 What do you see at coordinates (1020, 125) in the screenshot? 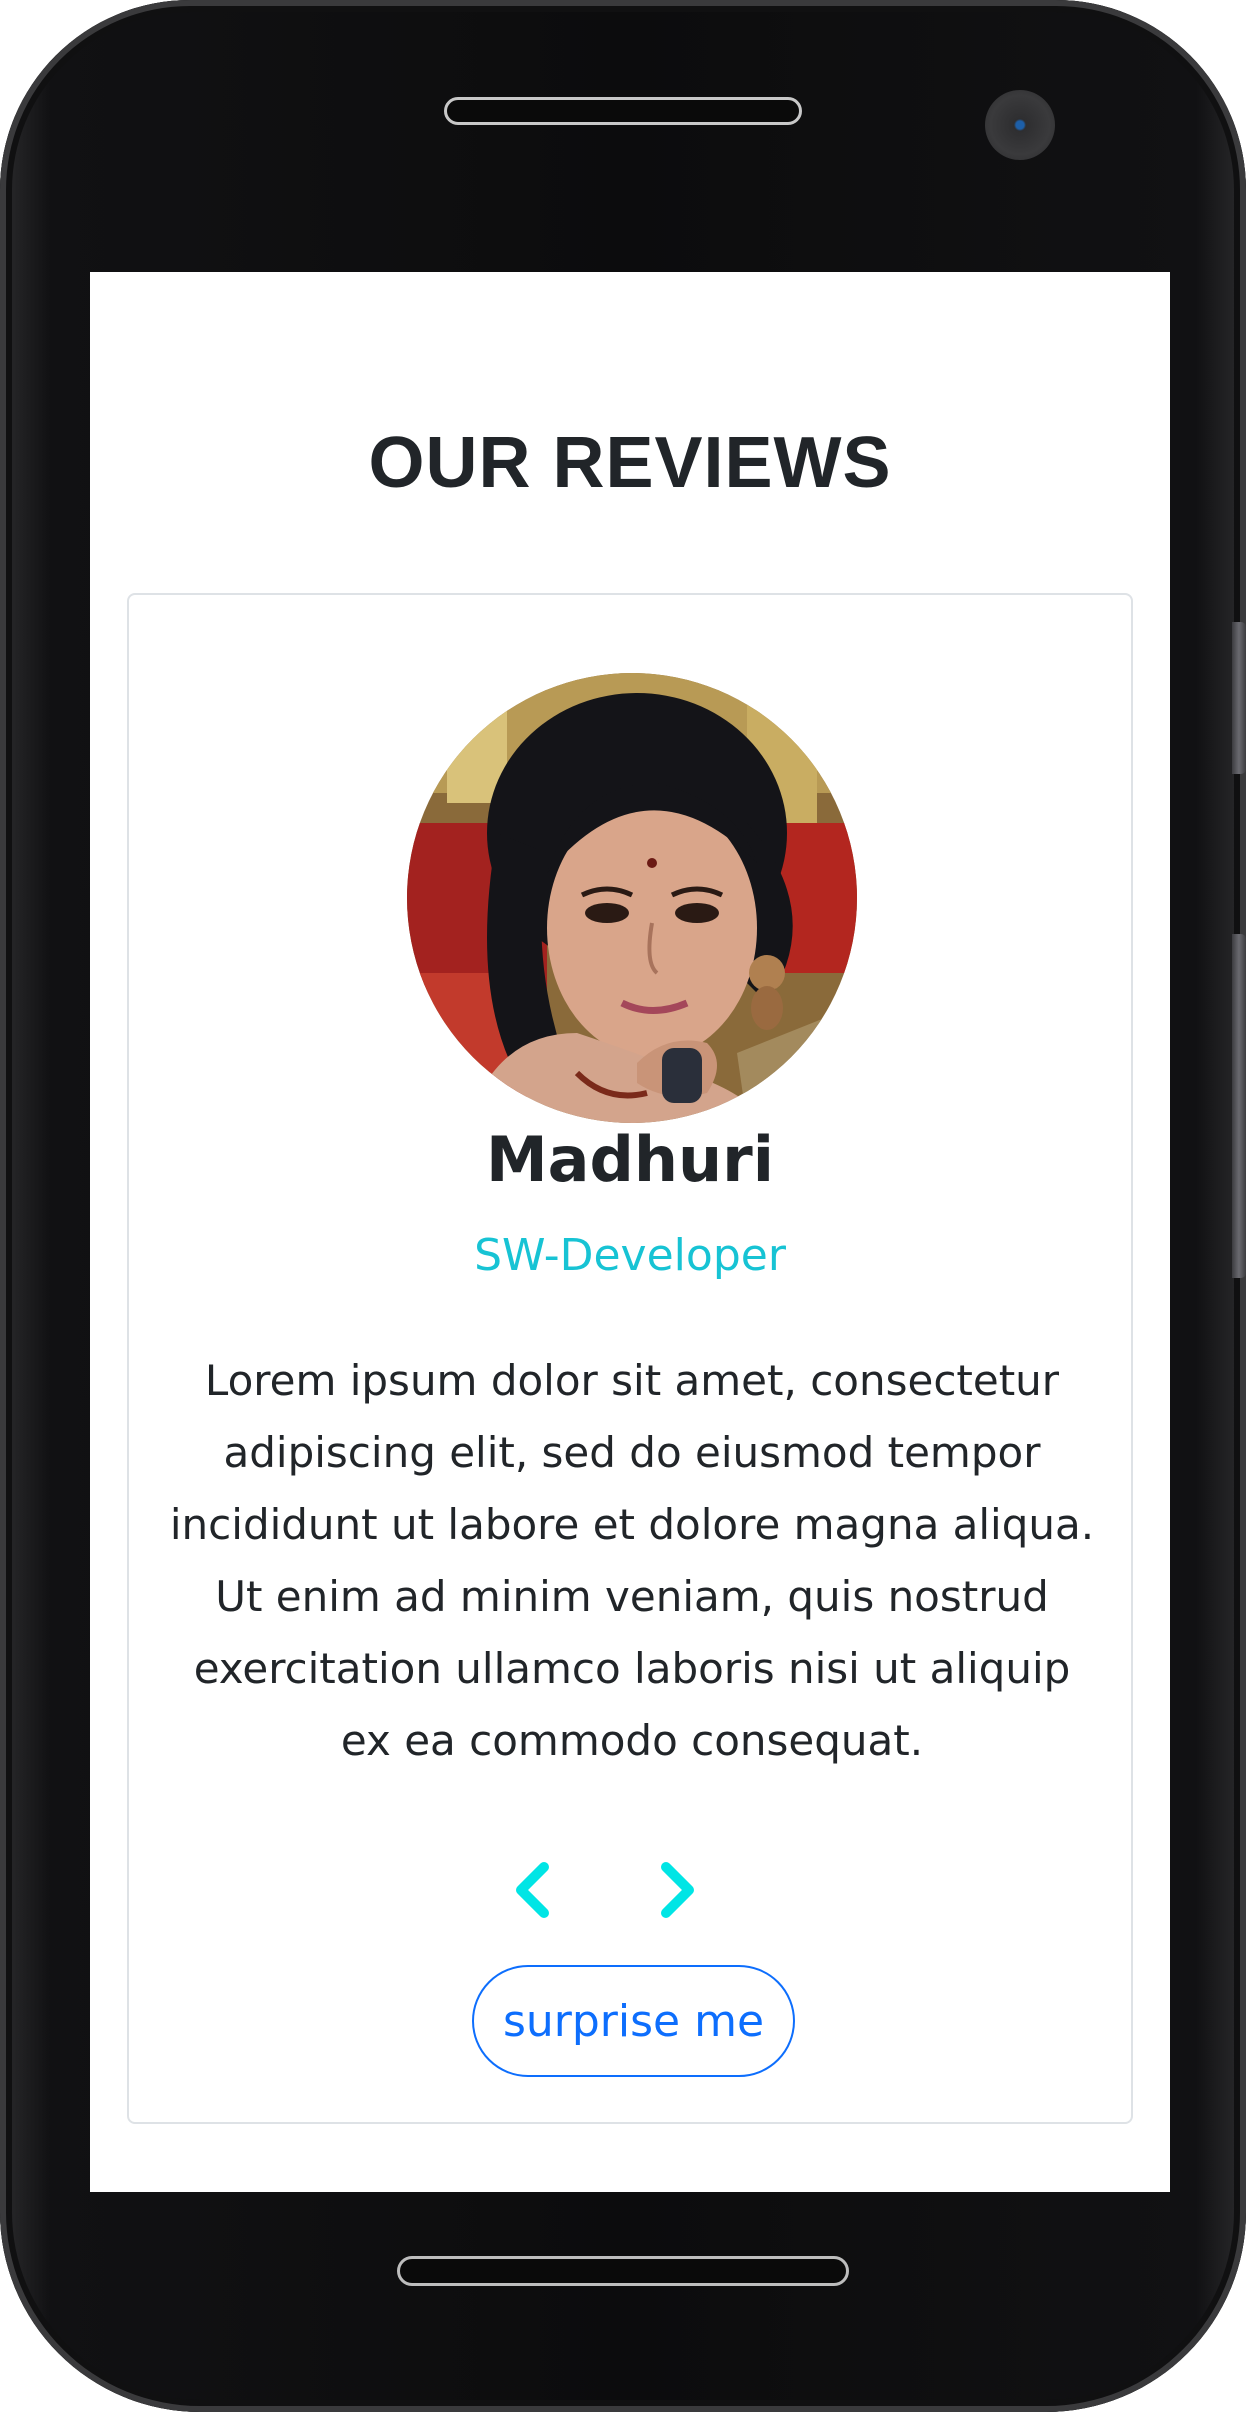
I see `front-camera` at bounding box center [1020, 125].